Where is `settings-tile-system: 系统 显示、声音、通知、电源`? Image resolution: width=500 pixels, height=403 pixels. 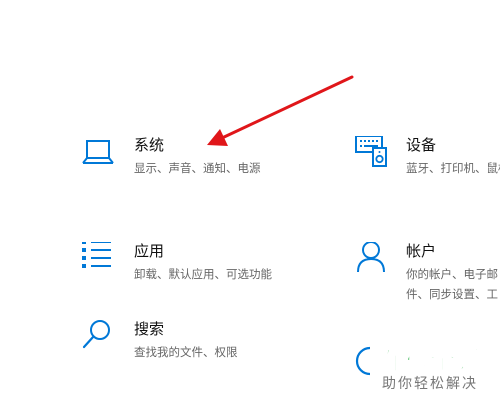 settings-tile-system: 系统 显示、声音、通知、电源 is located at coordinates (192, 161).